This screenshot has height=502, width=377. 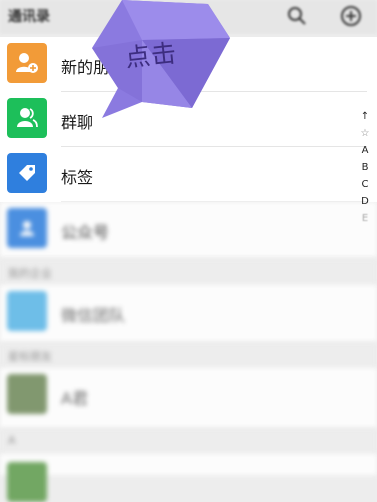 What do you see at coordinates (365, 133) in the screenshot?
I see `index-star: ☆` at bounding box center [365, 133].